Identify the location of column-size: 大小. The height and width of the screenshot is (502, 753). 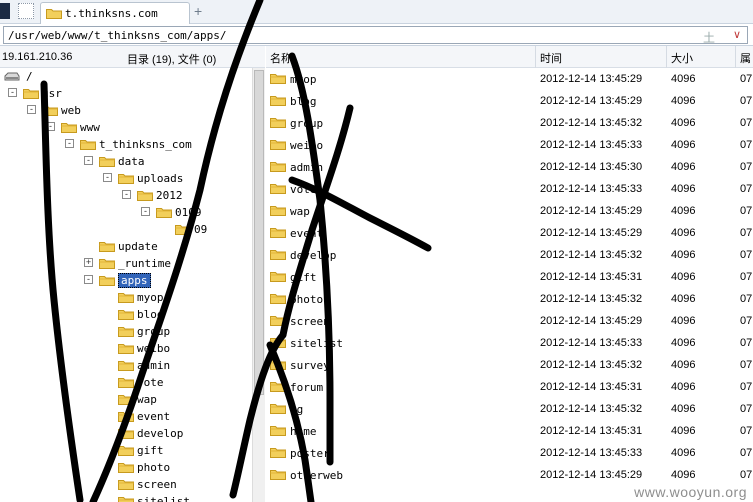
(701, 57).